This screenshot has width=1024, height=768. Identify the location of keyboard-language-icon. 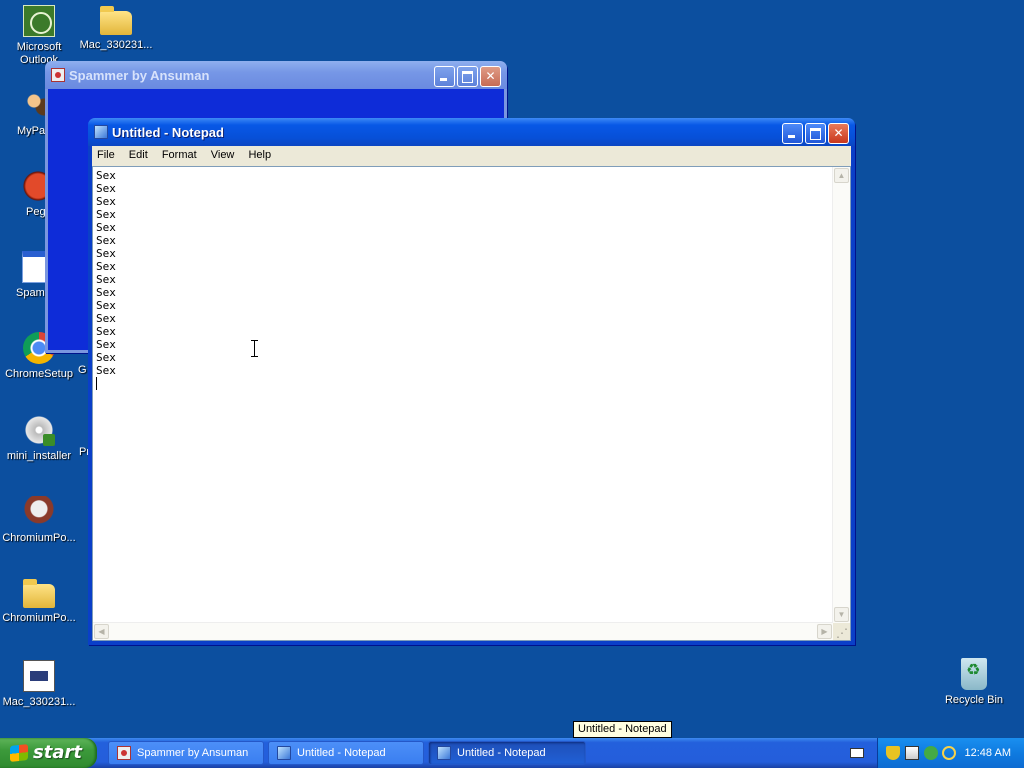
(857, 753).